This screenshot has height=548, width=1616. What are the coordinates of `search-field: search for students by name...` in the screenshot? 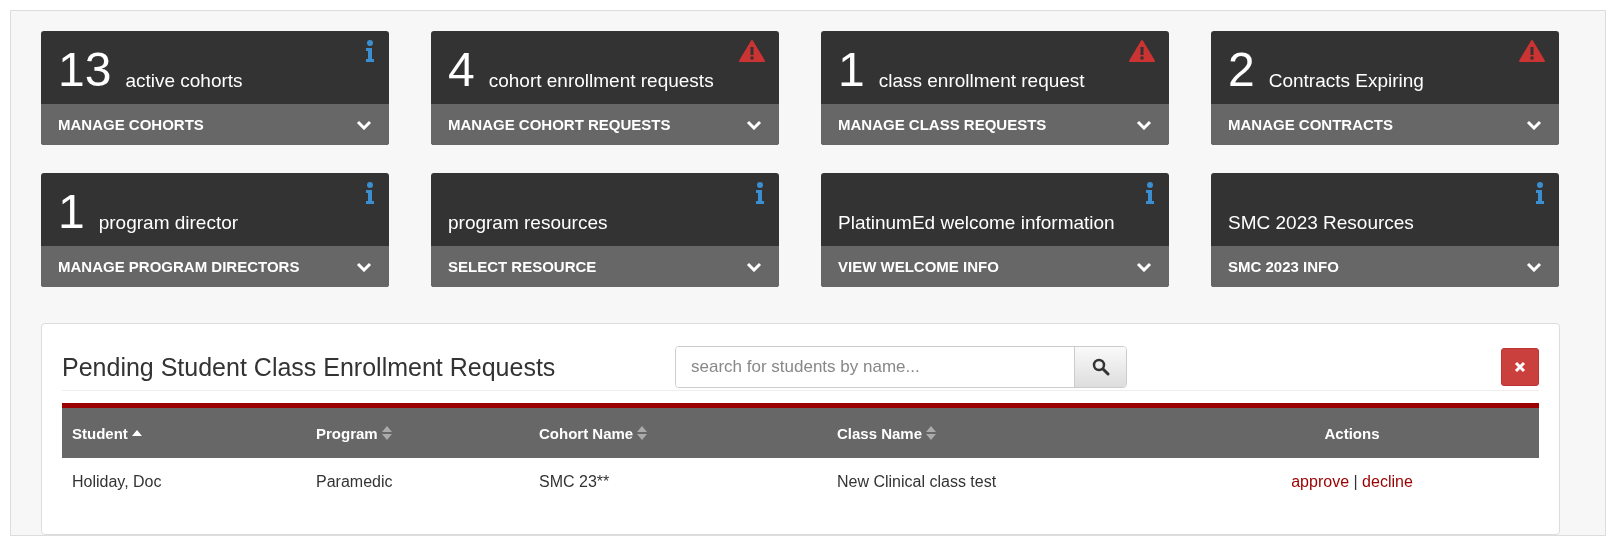 It's located at (901, 367).